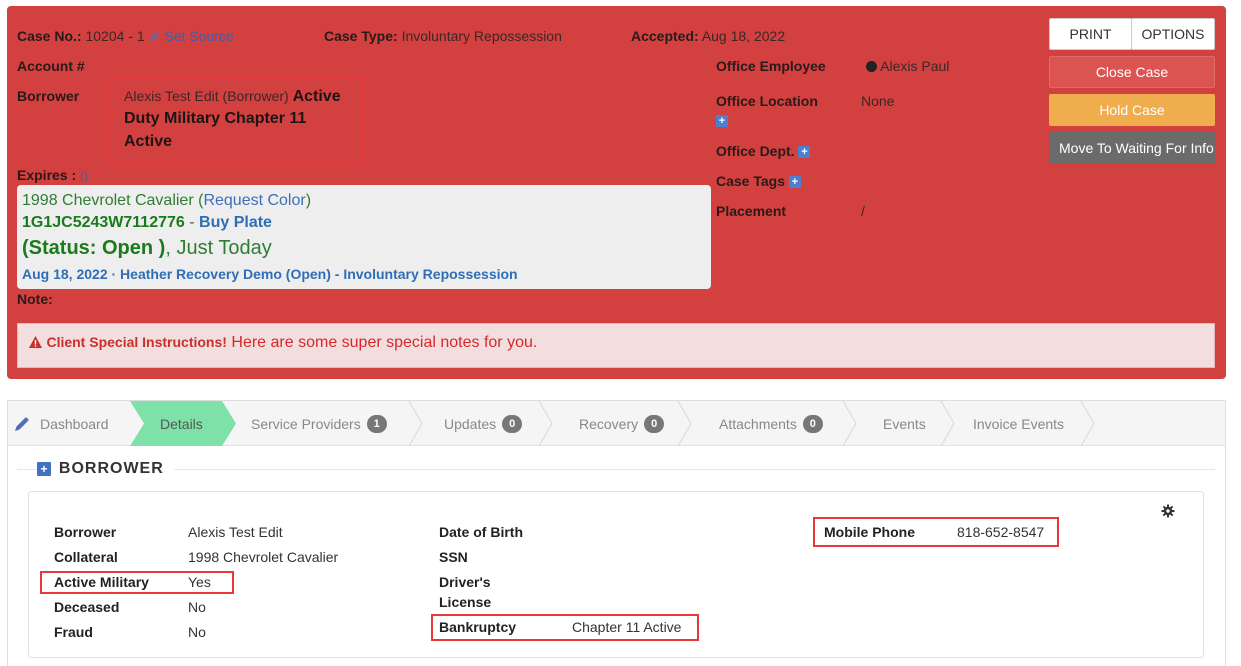  Describe the element at coordinates (148, 141) in the screenshot. I see `borrower-status-3: Active` at that location.